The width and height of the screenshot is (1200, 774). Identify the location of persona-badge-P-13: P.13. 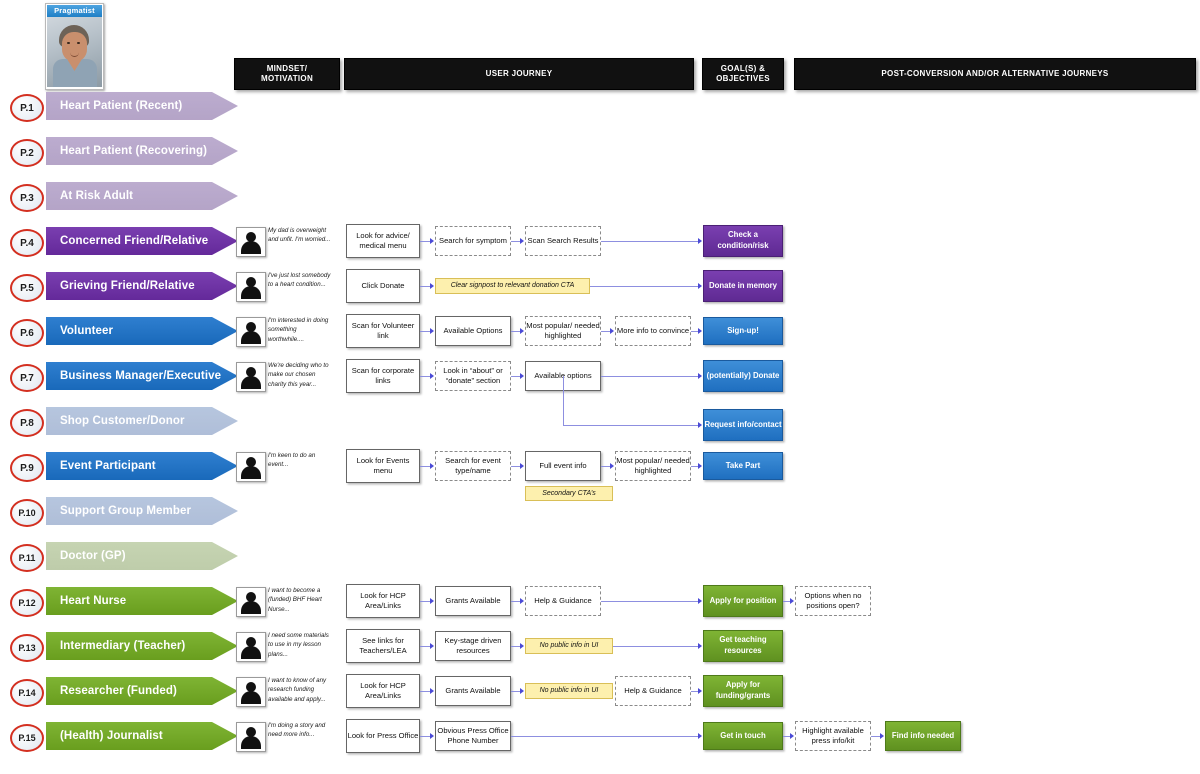
(27, 648).